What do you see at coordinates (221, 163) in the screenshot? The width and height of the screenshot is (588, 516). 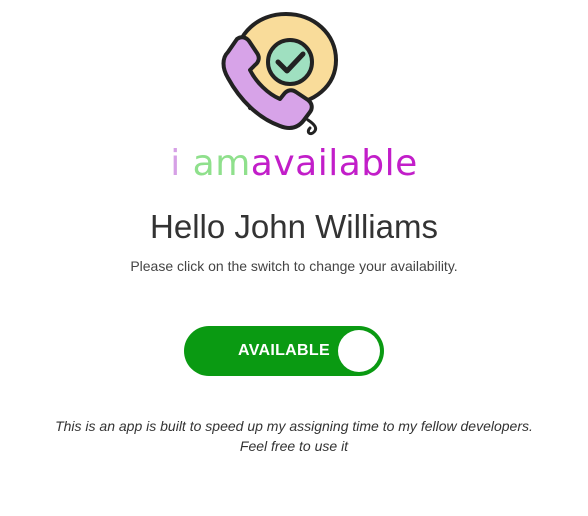 I see `wordmark-part-am: am` at bounding box center [221, 163].